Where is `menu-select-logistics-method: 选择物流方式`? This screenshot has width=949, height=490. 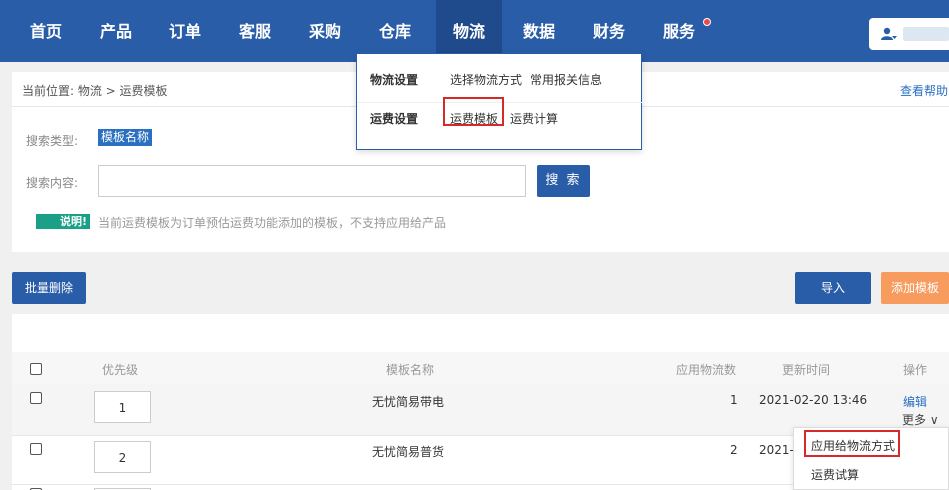
menu-select-logistics-method: 选择物流方式 is located at coordinates (486, 79).